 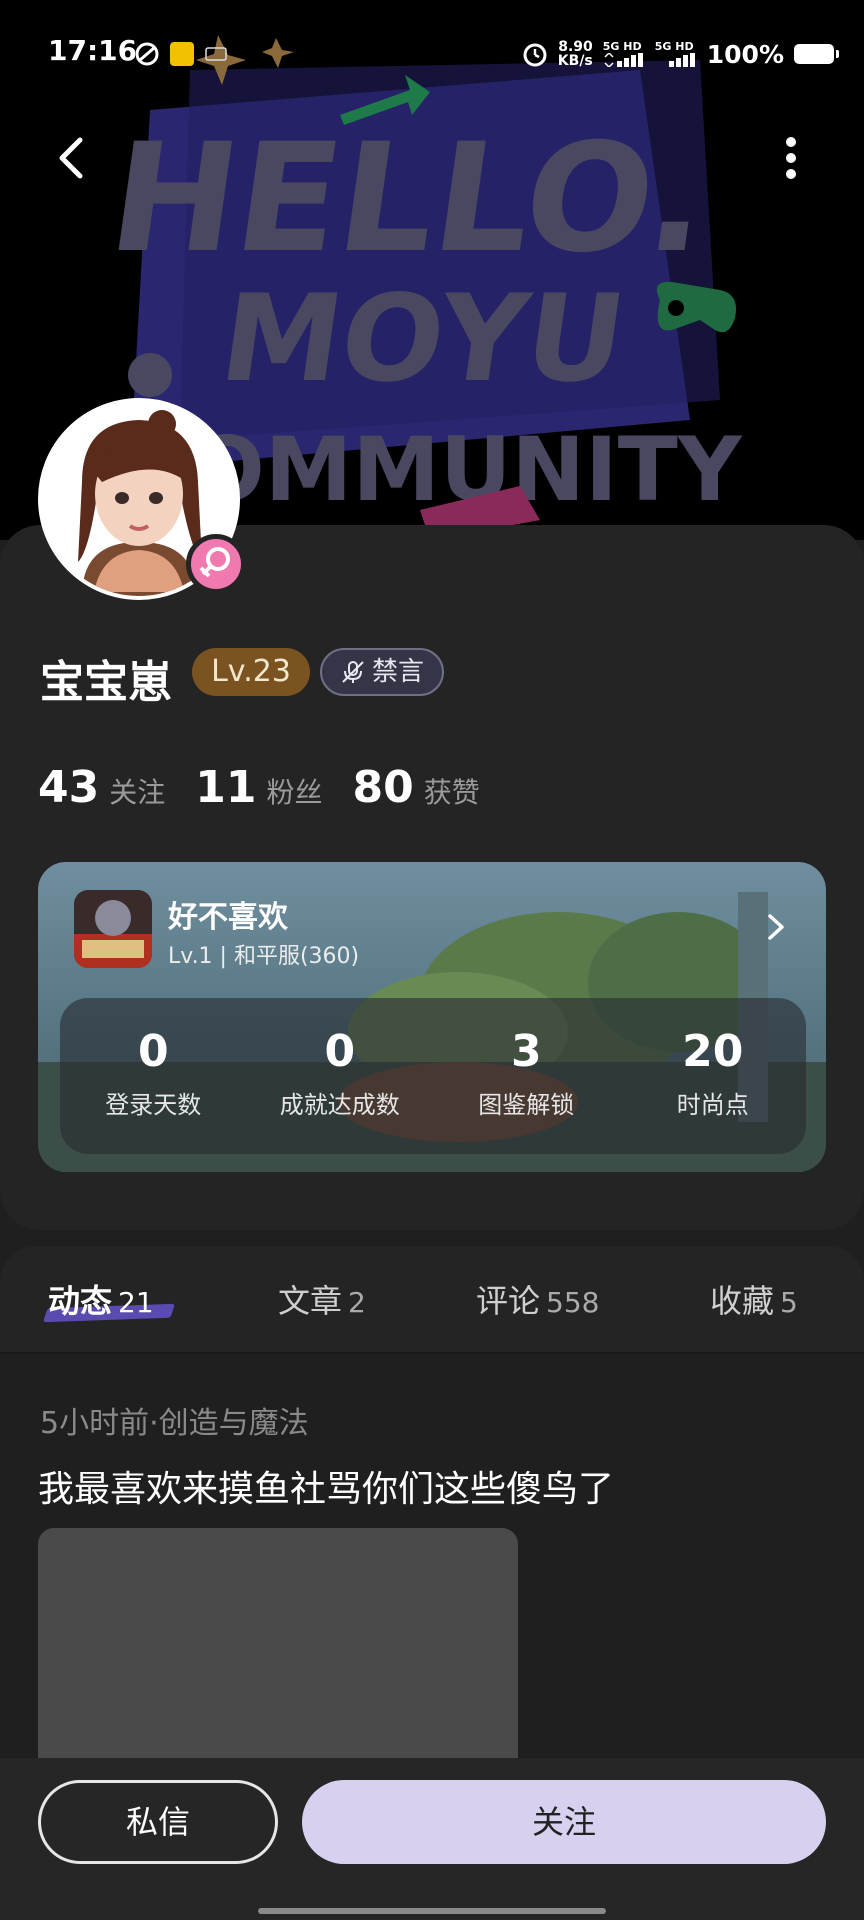 I want to click on username: 宝宝崽, so click(x=106, y=682).